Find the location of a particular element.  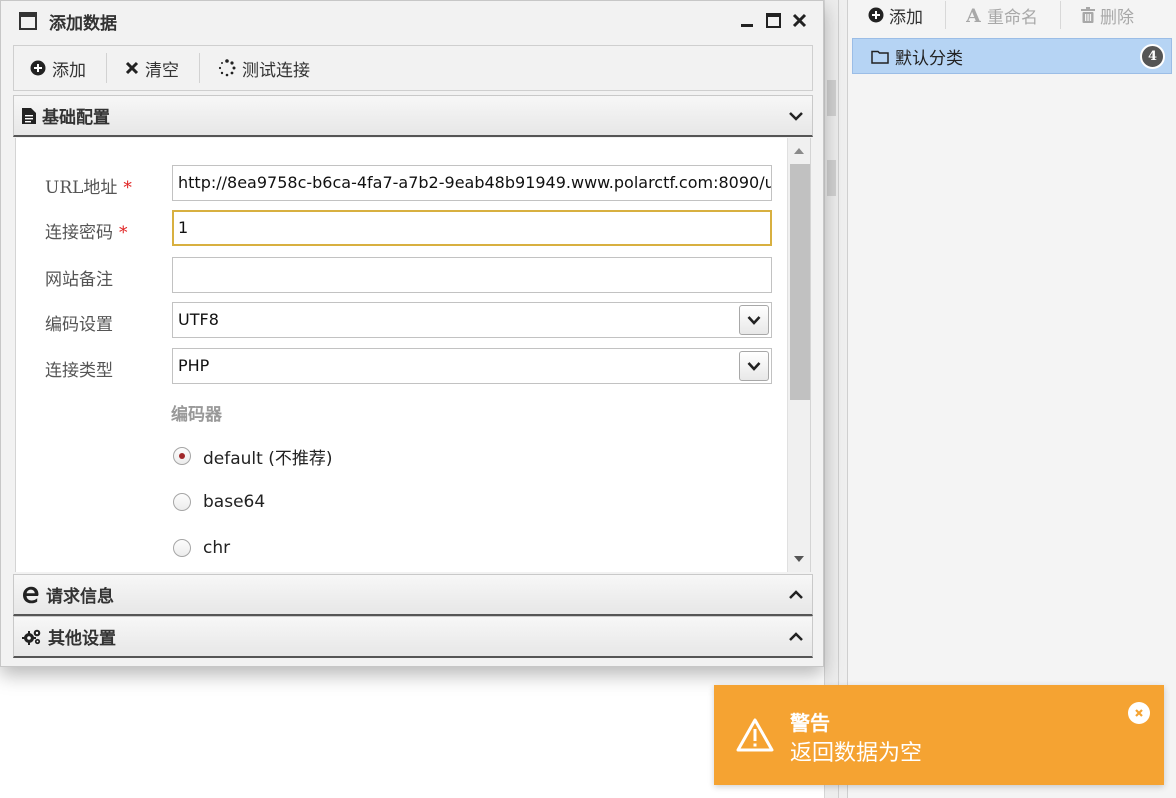

edge-icon is located at coordinates (31, 595).